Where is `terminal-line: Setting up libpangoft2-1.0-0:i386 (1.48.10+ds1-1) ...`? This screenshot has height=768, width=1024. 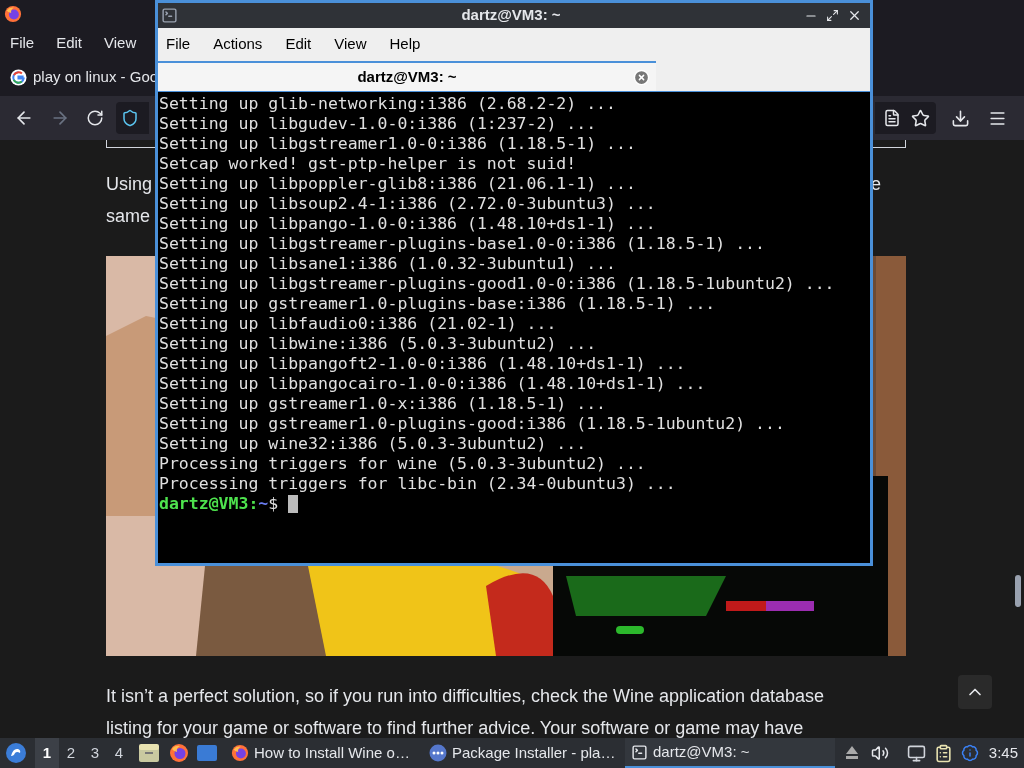 terminal-line: Setting up libpangoft2-1.0-0:i386 (1.48.10+ds1-1) ... is located at coordinates (422, 364).